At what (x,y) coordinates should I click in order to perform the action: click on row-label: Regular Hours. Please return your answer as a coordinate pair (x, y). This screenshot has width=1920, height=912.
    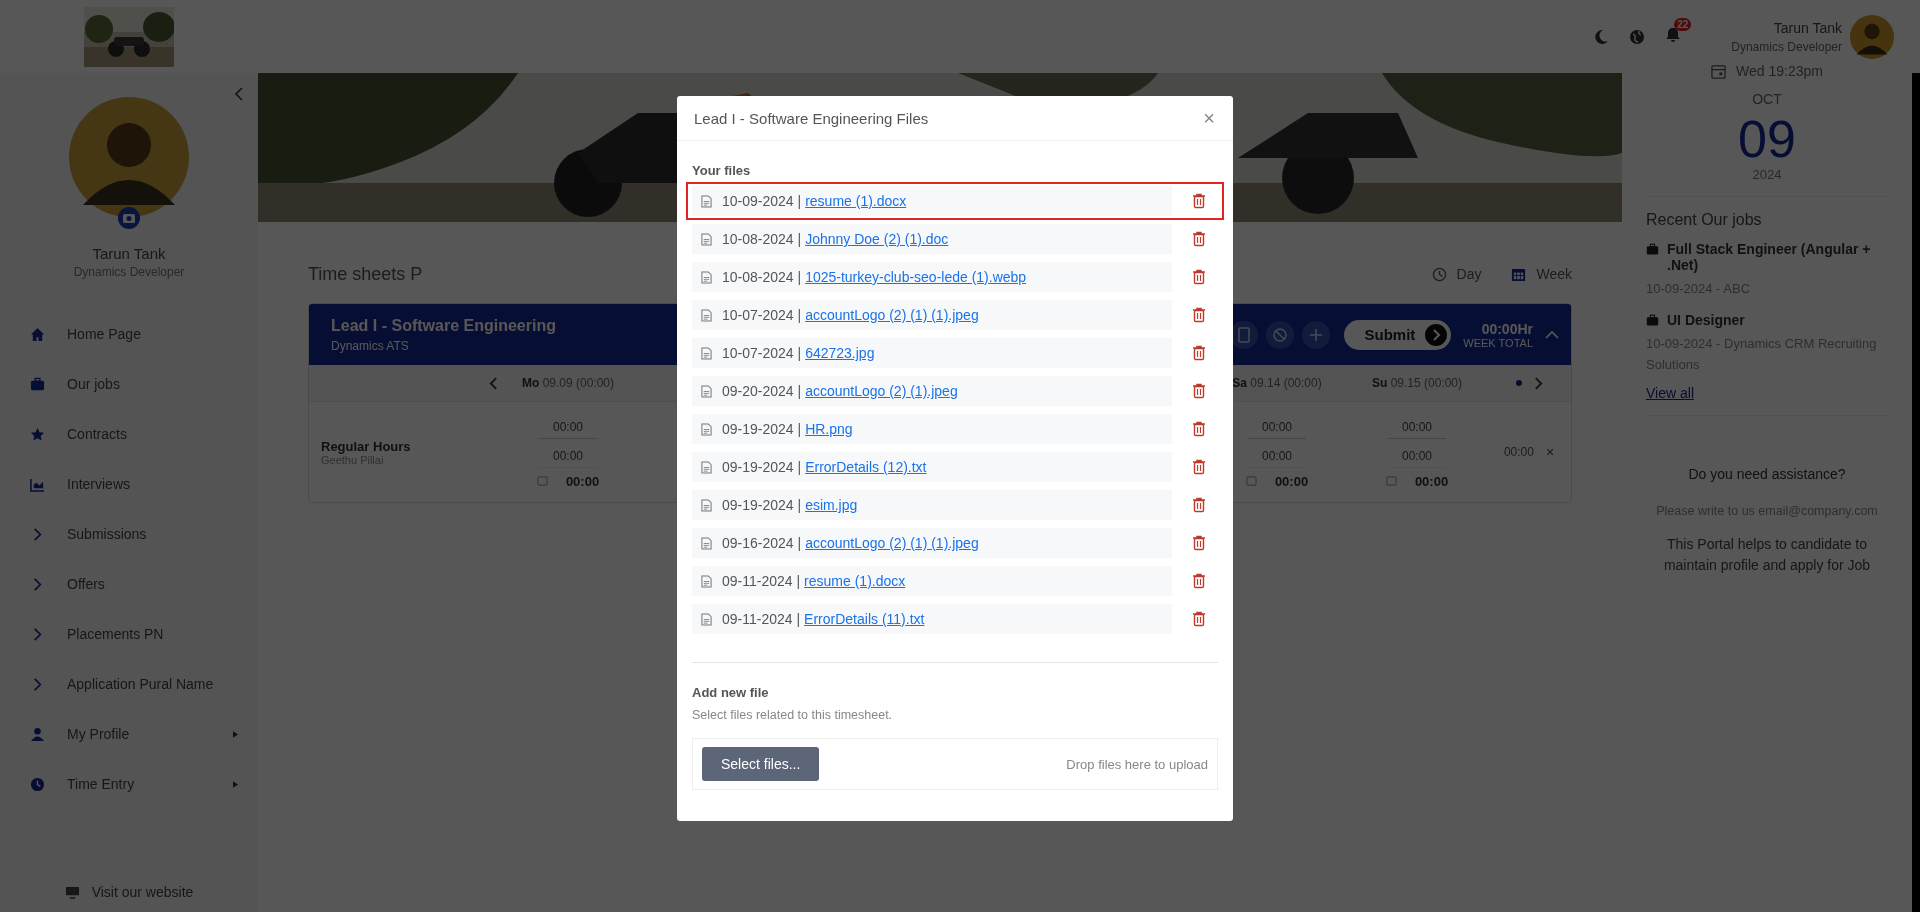
    Looking at the image, I should click on (366, 446).